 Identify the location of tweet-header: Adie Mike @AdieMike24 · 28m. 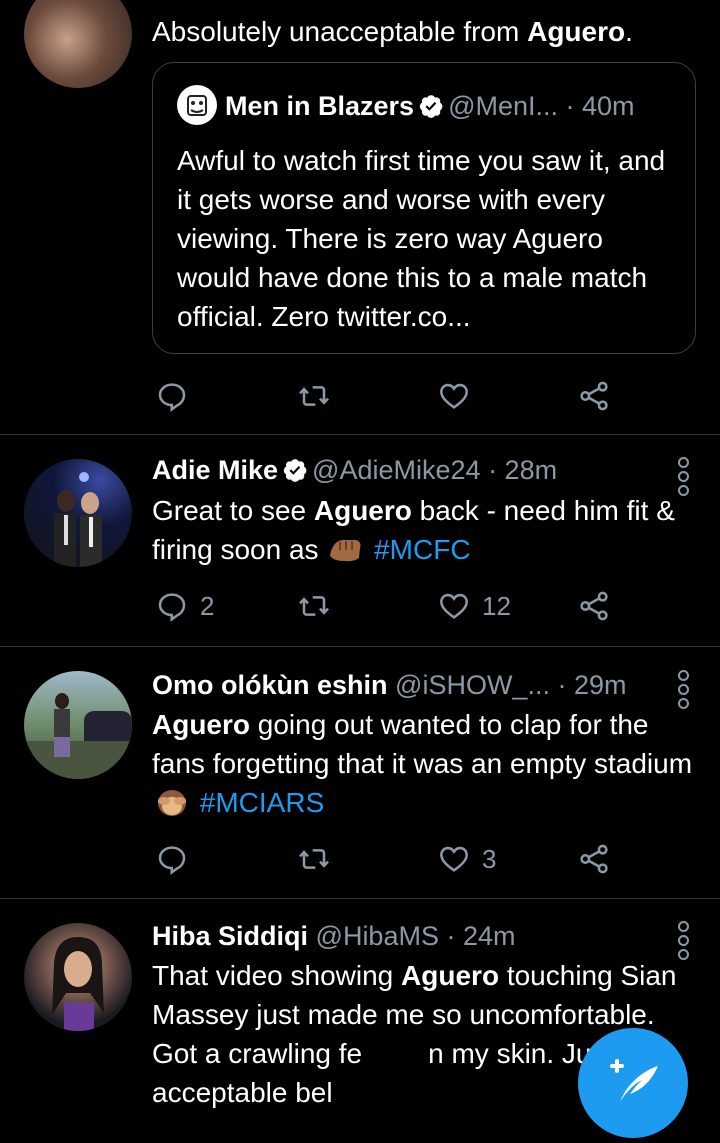
(396, 470).